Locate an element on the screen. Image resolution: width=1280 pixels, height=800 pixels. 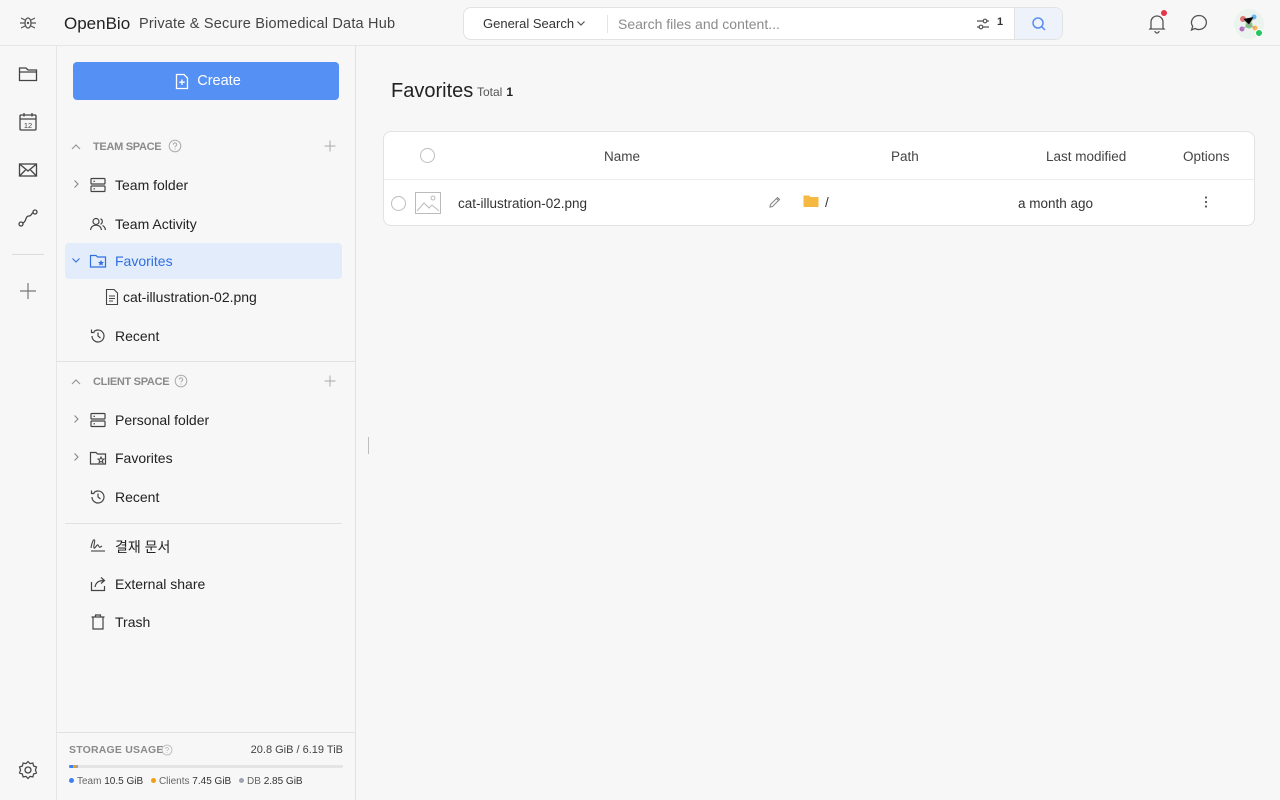
search-scope-label: General Search is located at coordinates (529, 23).